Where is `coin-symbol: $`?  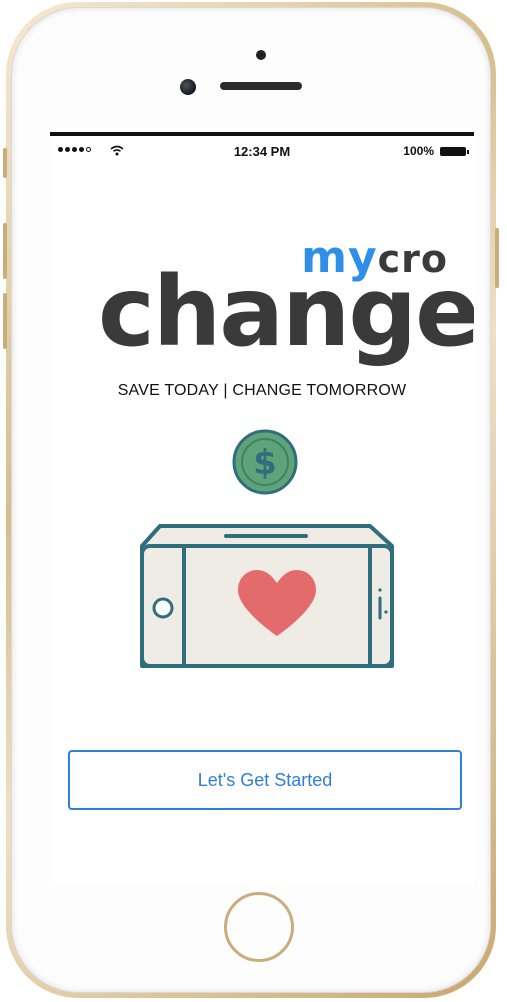
coin-symbol: $ is located at coordinates (265, 463).